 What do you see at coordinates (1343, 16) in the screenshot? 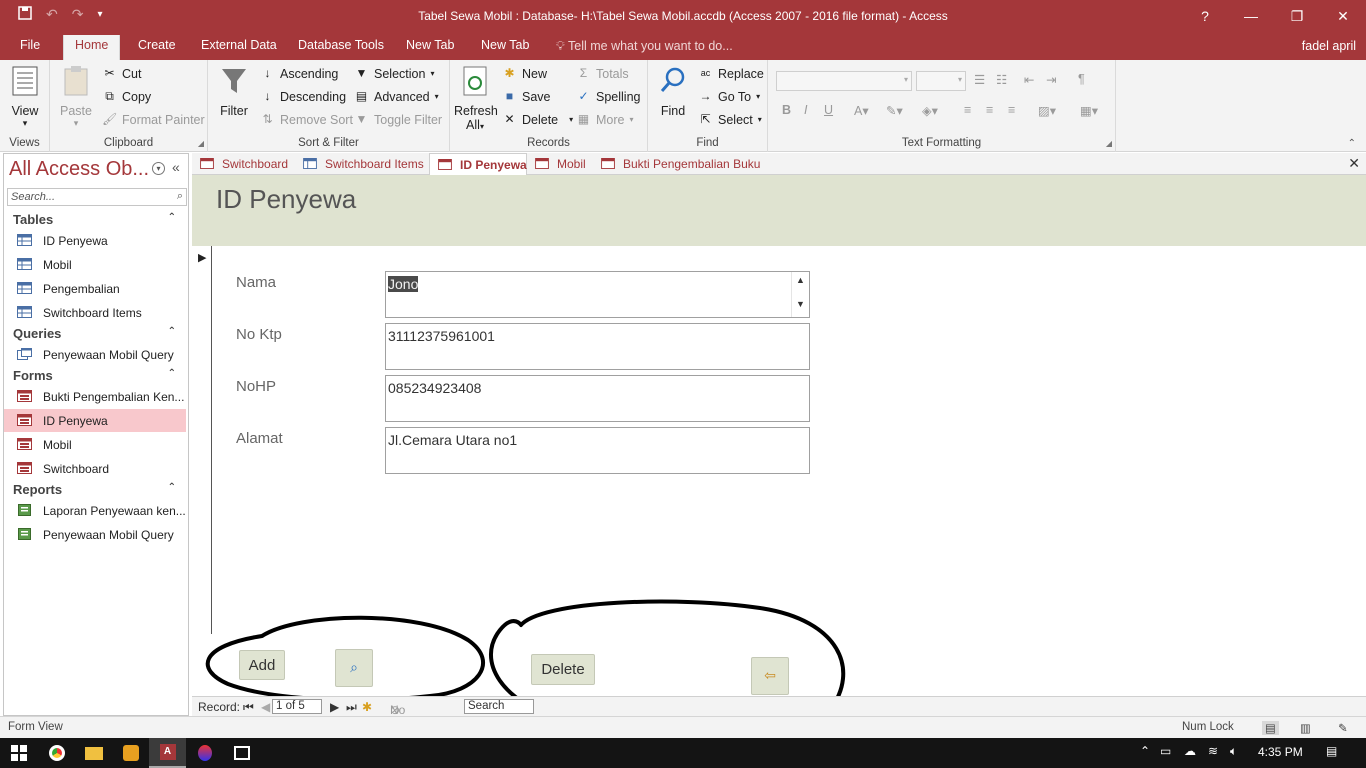
I see `close-button: ✕` at bounding box center [1343, 16].